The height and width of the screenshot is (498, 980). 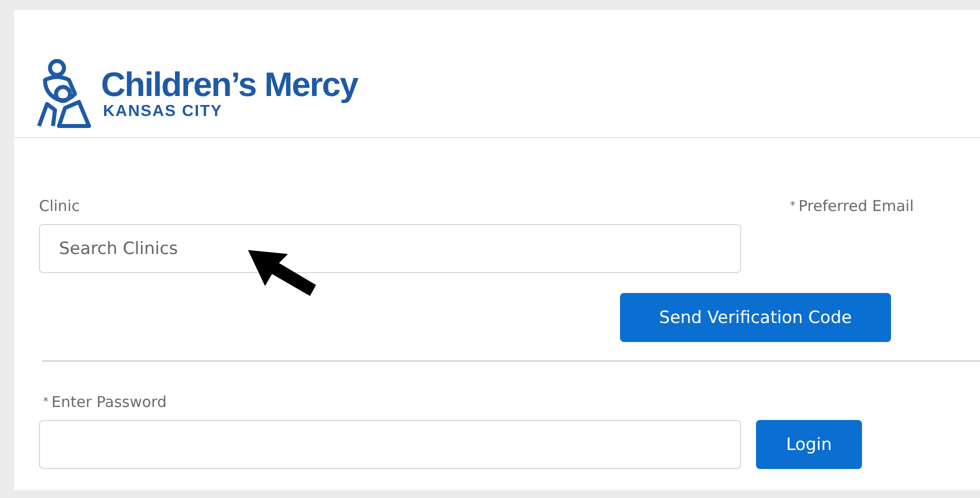 I want to click on login-button: Login, so click(x=809, y=444).